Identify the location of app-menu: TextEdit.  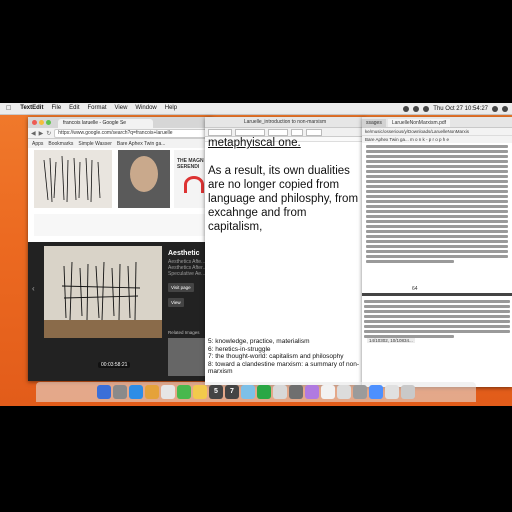
(31, 108).